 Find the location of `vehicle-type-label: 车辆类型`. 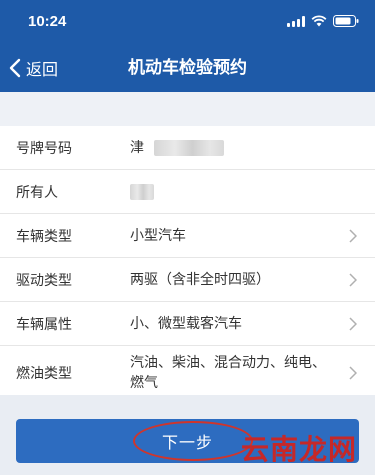

vehicle-type-label: 车辆类型 is located at coordinates (44, 236).